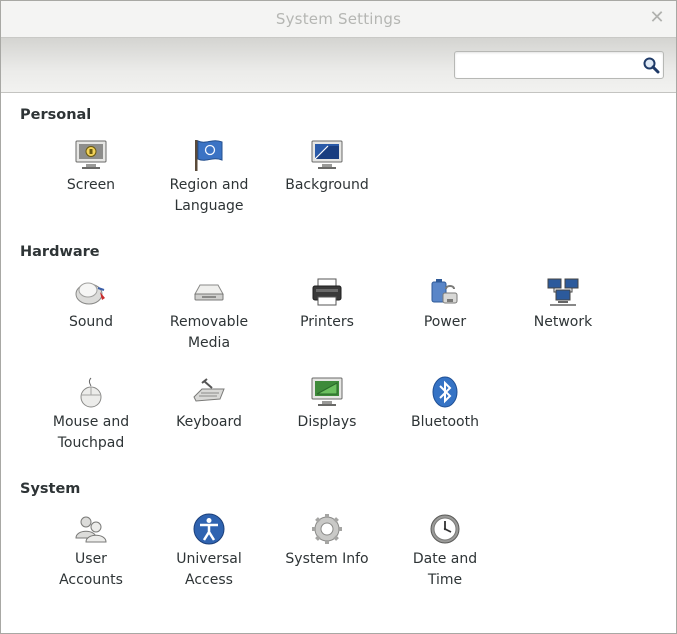 This screenshot has height=634, width=677. Describe the element at coordinates (209, 422) in the screenshot. I see `settings-item-label: Keyboard` at that location.